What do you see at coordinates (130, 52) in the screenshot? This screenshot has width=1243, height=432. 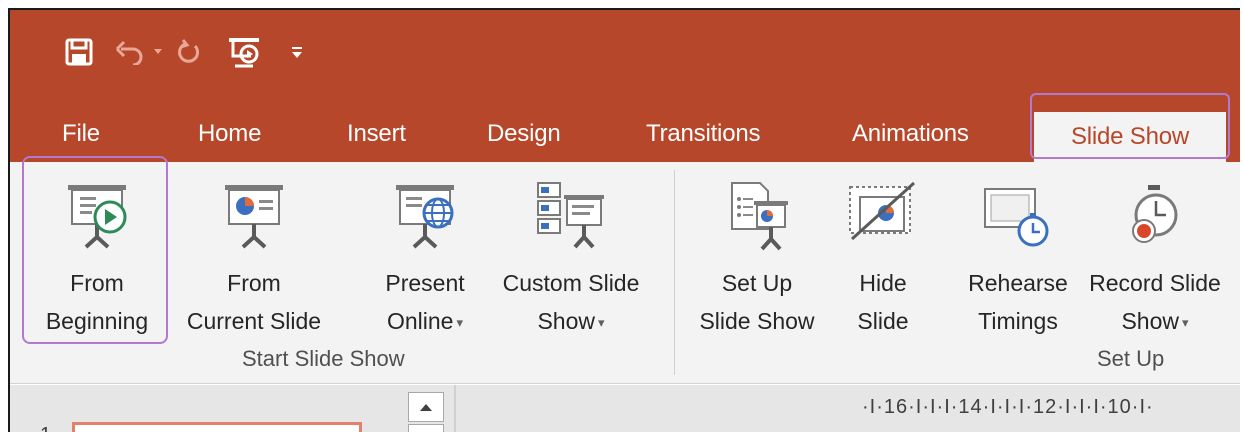 I see `undo-icon` at bounding box center [130, 52].